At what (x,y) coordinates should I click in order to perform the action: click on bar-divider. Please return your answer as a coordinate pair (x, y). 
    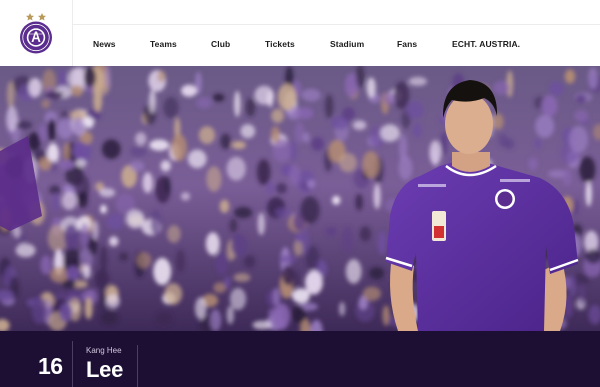
    Looking at the image, I should click on (72, 364).